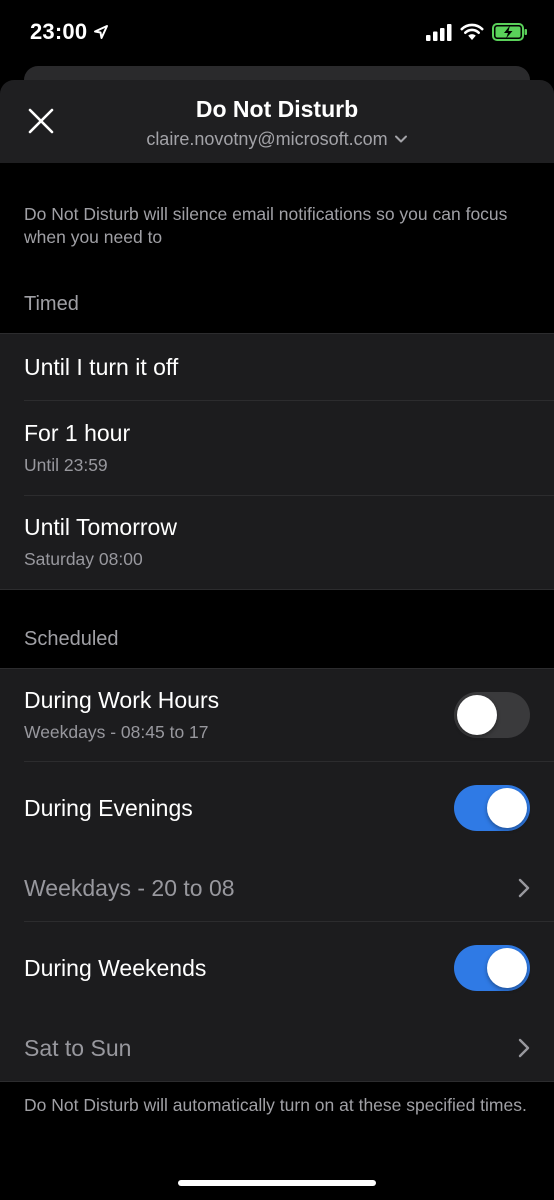 The image size is (554, 1200). Describe the element at coordinates (277, 715) in the screenshot. I see `work-hours-row: During Work Hours Weekdays - 08:45 to 17` at that location.